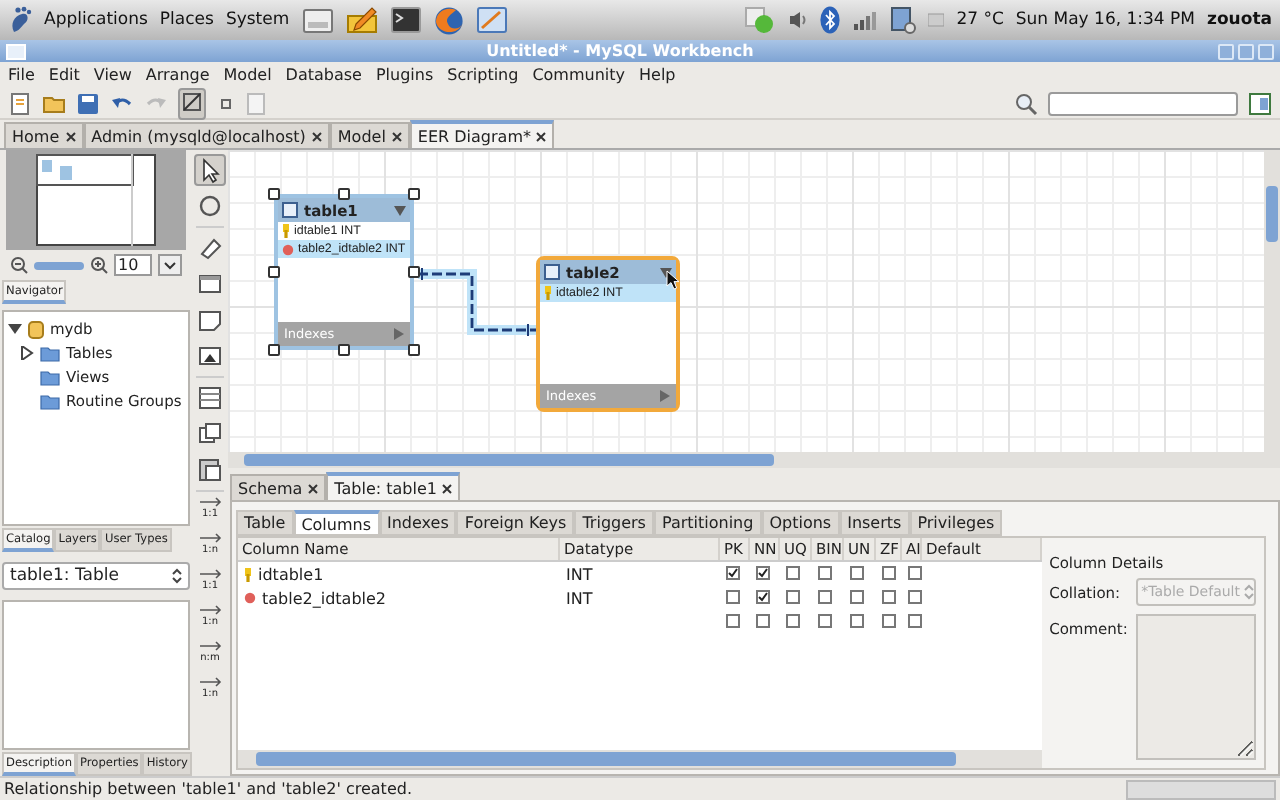  What do you see at coordinates (515, 523) in the screenshot?
I see `tab: Foreign Keys` at bounding box center [515, 523].